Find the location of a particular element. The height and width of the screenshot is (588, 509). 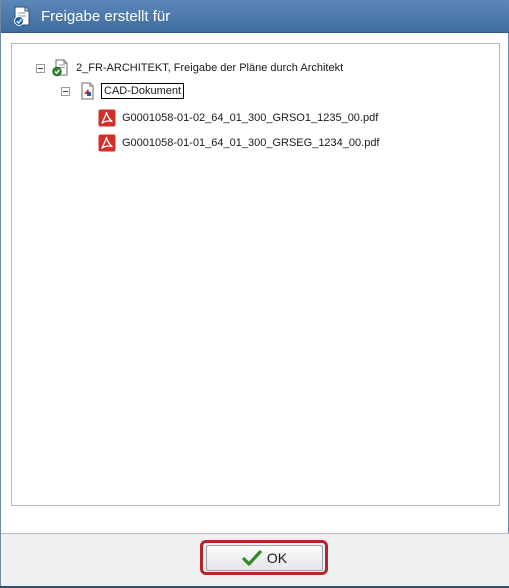

ok-button-label: OK is located at coordinates (277, 558).